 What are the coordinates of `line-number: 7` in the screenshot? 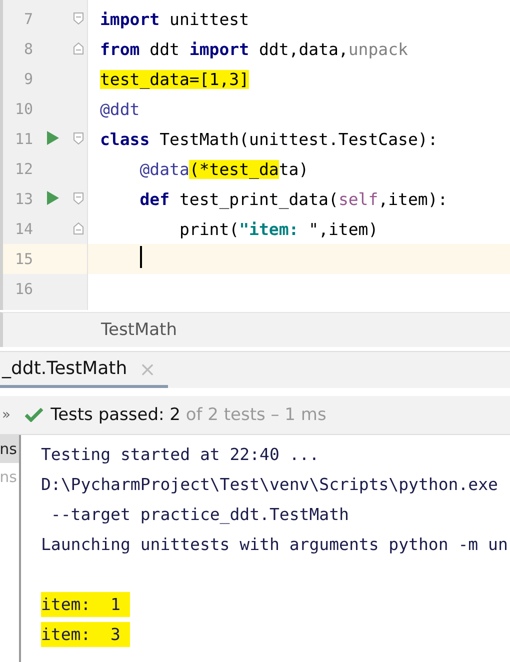 It's located at (27, 19).